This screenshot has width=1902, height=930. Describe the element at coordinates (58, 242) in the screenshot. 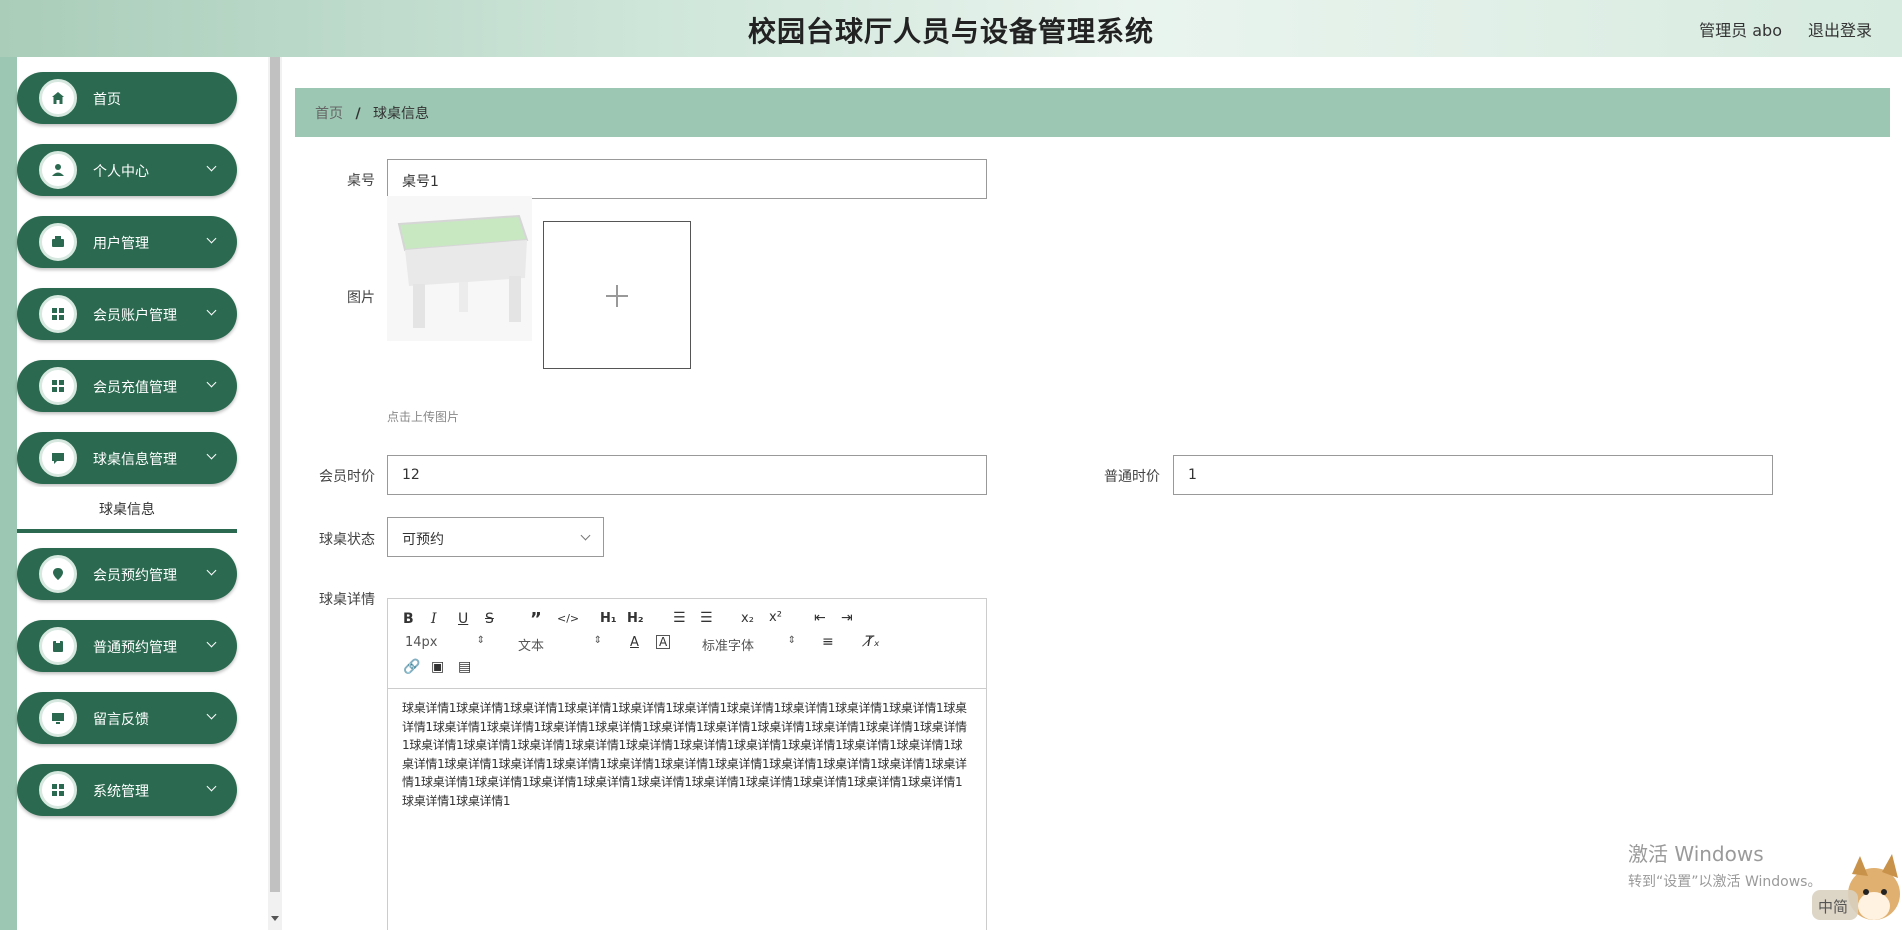

I see `wallet-icon` at that location.